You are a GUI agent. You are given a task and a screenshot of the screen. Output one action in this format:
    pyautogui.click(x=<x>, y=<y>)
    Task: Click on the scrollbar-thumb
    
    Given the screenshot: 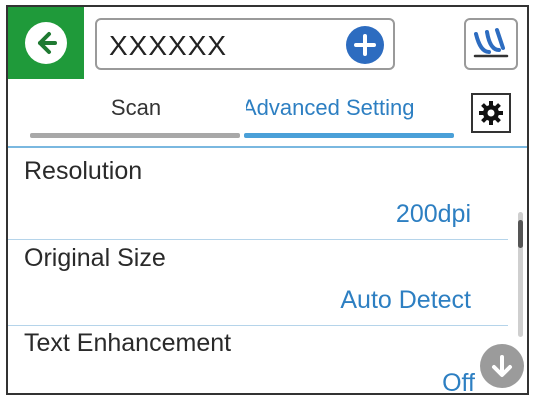 What is the action you would take?
    pyautogui.click(x=520, y=234)
    